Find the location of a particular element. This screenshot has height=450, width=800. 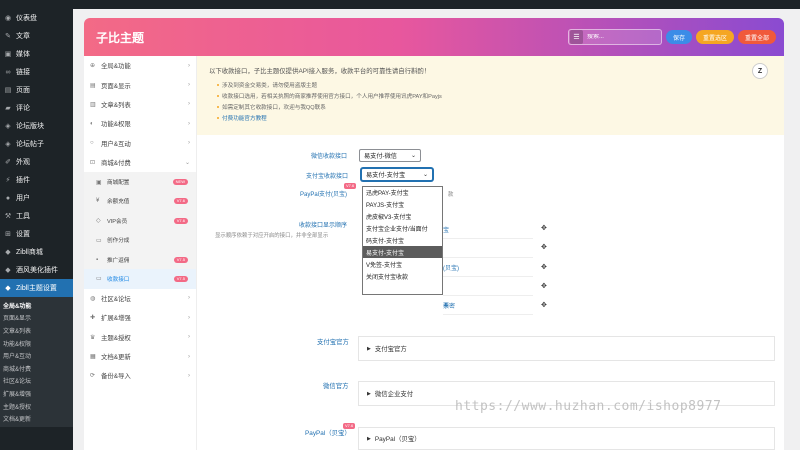

dropdown-option: 关闭支付宝收款 is located at coordinates (402, 276).